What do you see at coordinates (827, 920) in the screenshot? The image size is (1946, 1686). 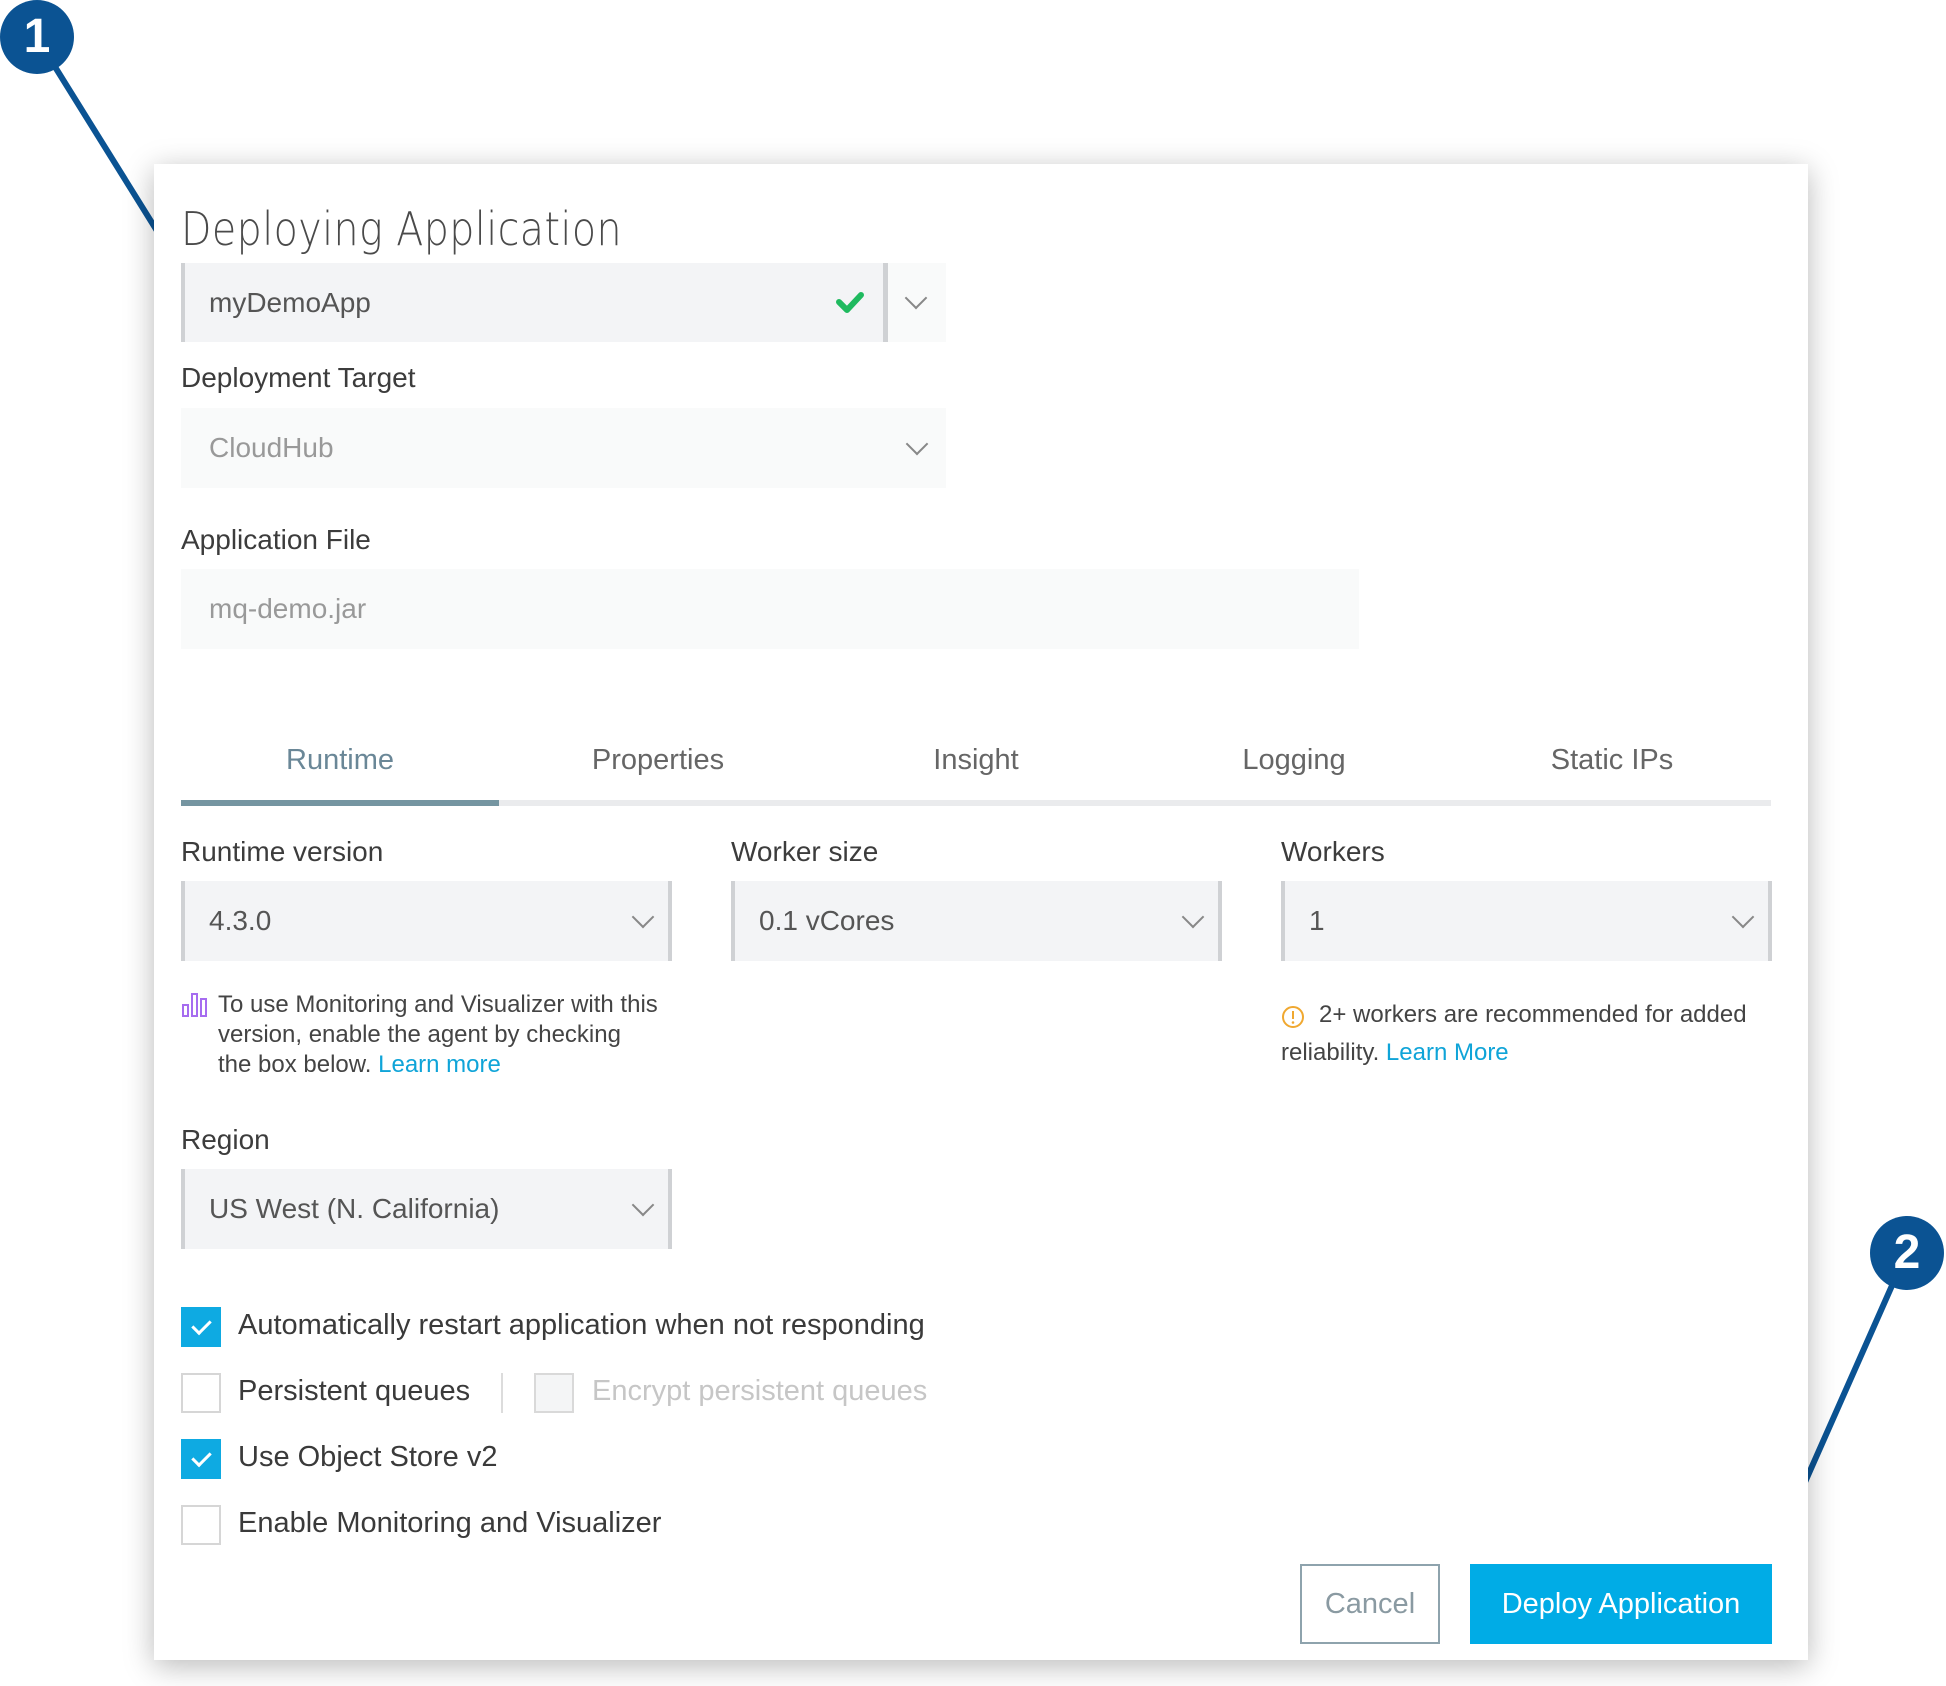 I see `worker-size-value: 0.1 vCores` at bounding box center [827, 920].